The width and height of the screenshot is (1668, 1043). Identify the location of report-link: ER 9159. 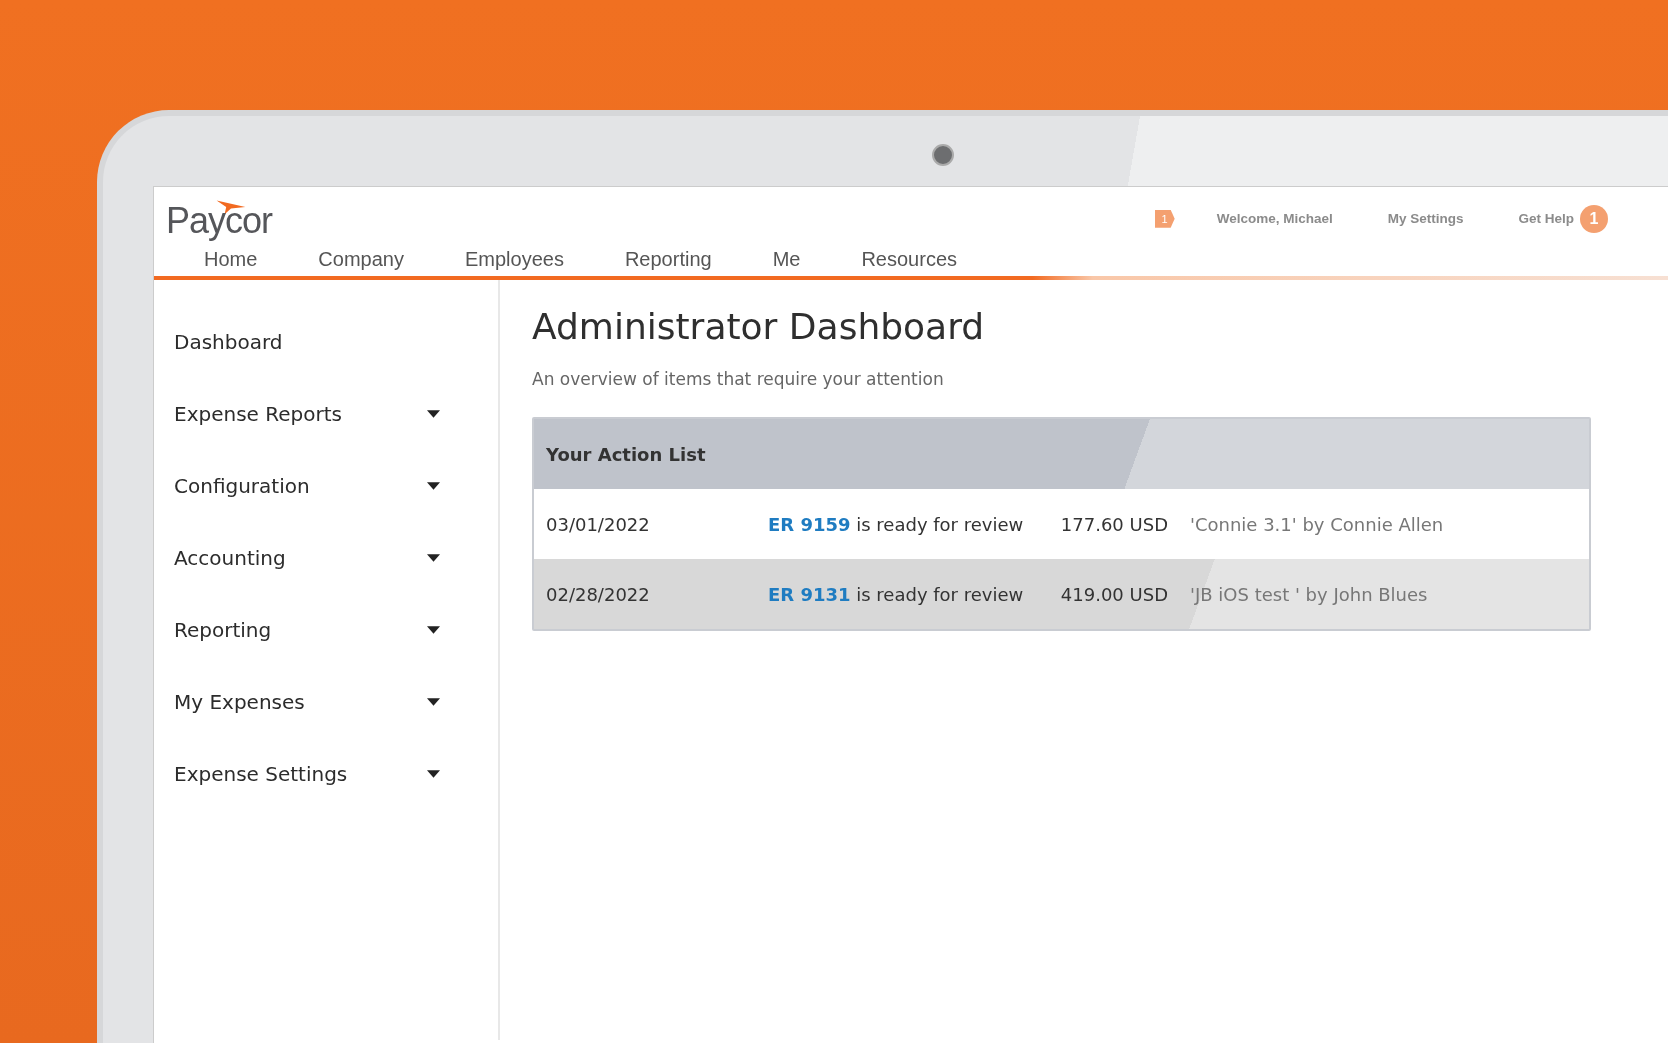
(809, 524).